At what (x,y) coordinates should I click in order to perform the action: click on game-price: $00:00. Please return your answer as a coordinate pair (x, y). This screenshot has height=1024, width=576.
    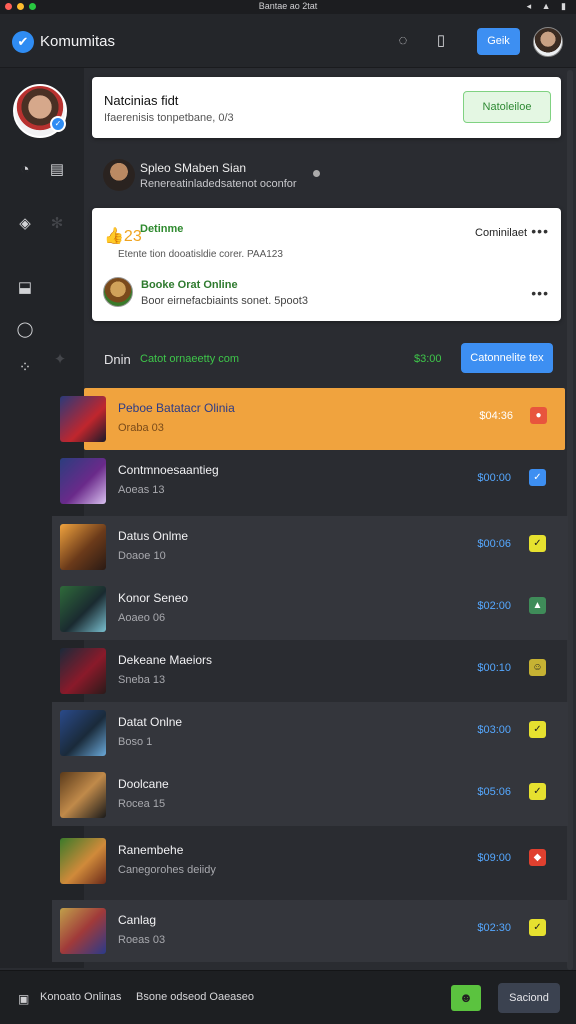
    Looking at the image, I should click on (494, 478).